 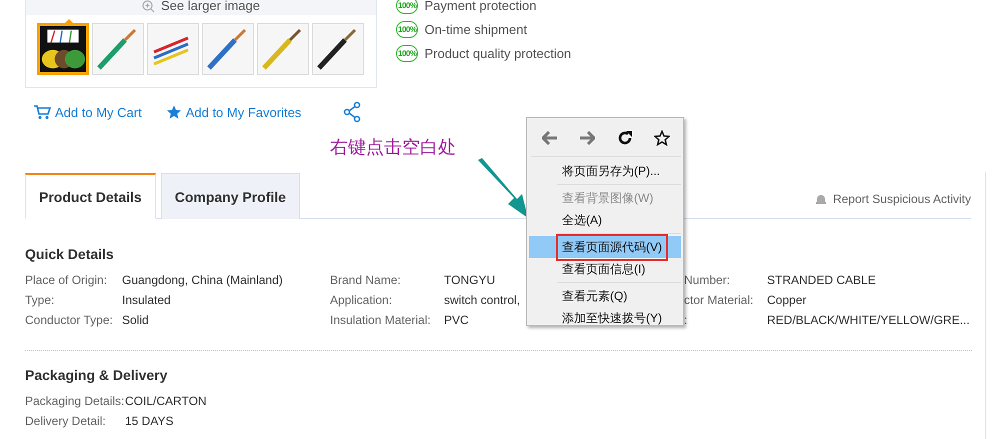 I want to click on detail-value: 15 DAYS, so click(x=149, y=421).